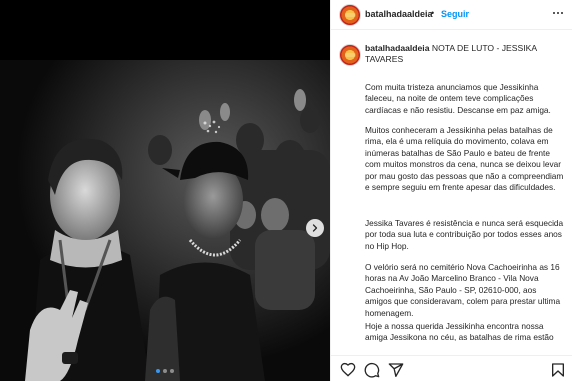  Describe the element at coordinates (397, 48) in the screenshot. I see `caption-username: batalhadaaldeia` at that location.